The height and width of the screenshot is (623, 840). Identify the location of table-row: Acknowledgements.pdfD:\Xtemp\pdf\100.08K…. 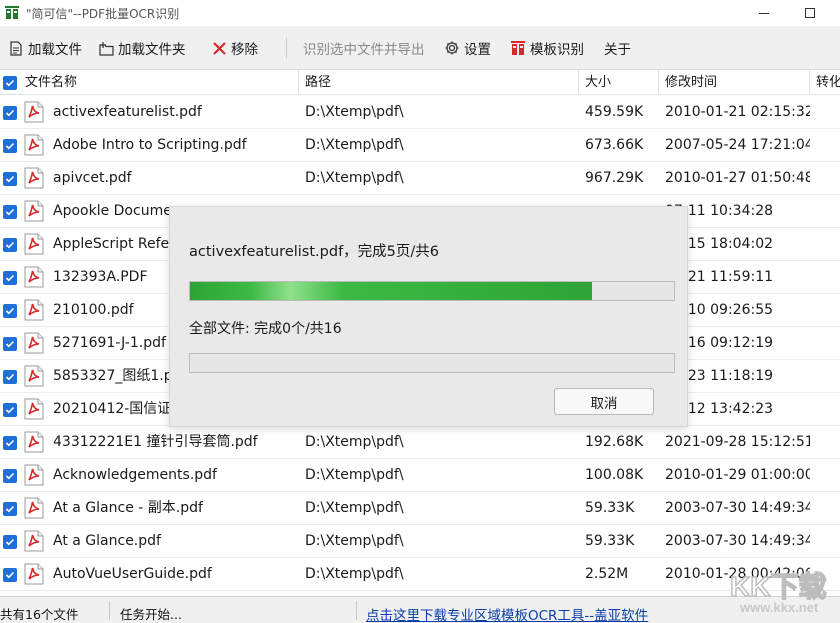
(420, 475).